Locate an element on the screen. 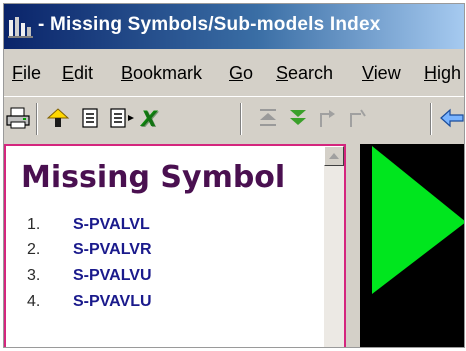  list-item: 1. S-PVALVL is located at coordinates (88, 225).